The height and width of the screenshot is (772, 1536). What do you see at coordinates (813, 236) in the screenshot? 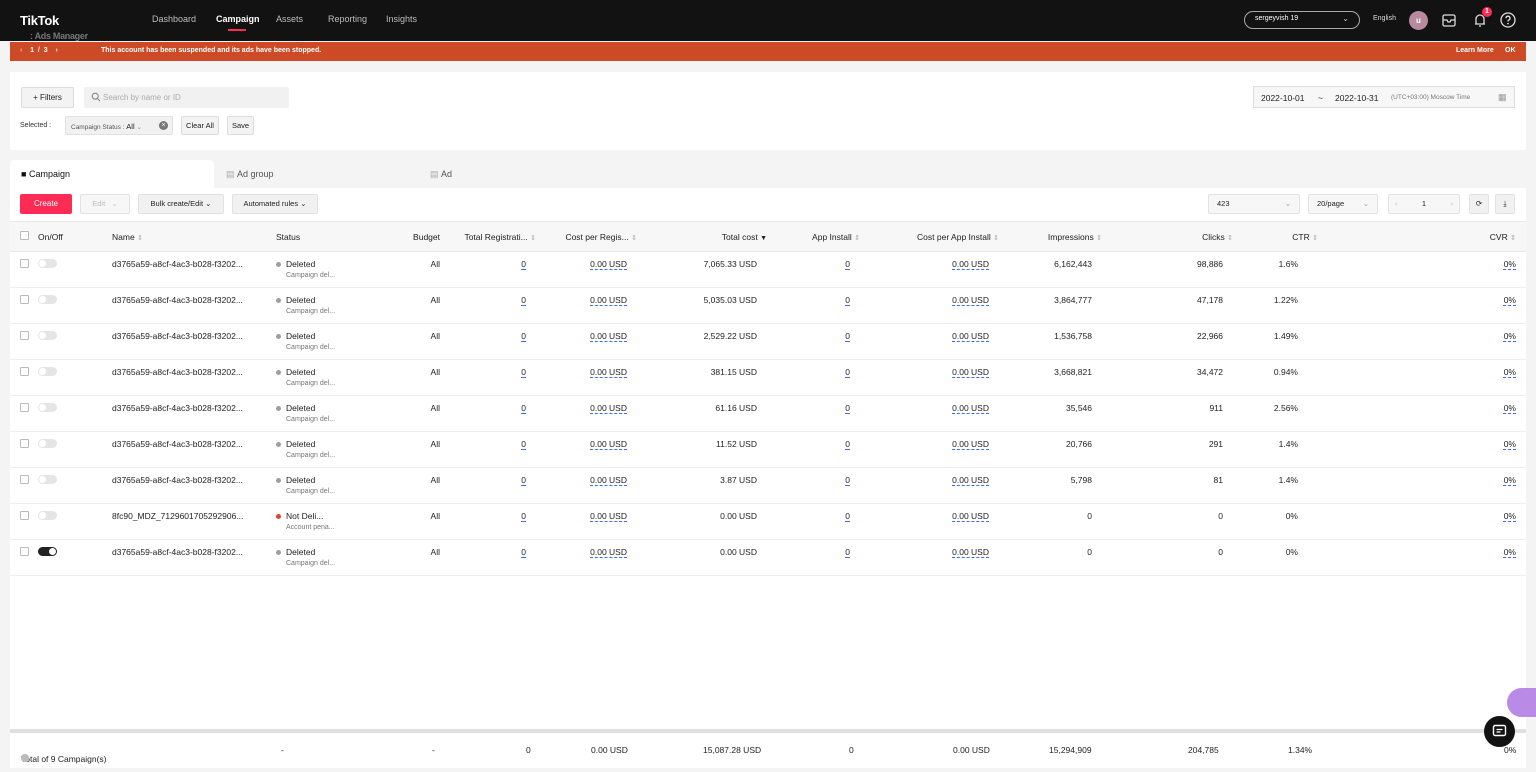
I see `header-app-install: App Install ⇕` at bounding box center [813, 236].